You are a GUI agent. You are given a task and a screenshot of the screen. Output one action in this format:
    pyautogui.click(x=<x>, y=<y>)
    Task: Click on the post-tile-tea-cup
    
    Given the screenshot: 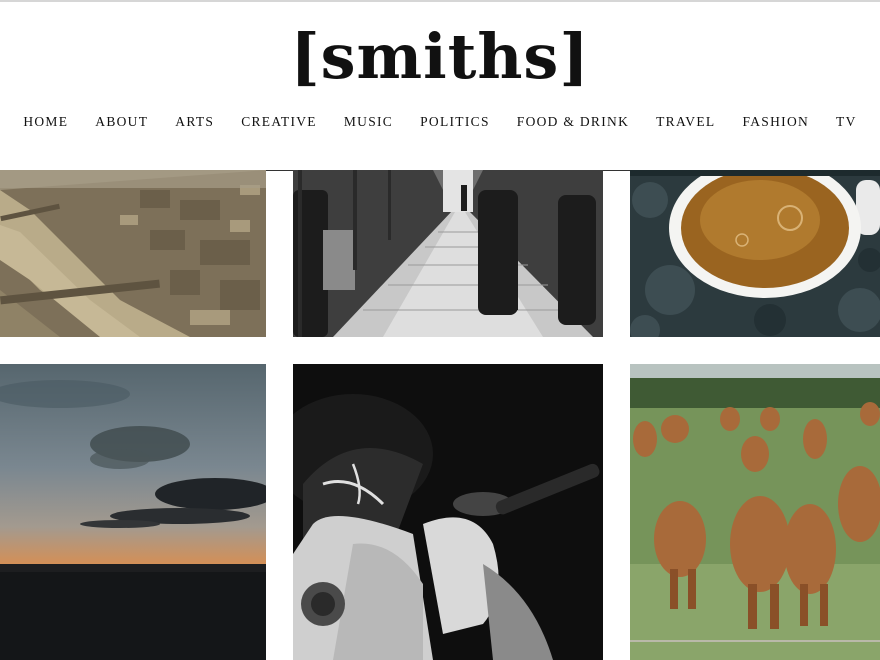 What is the action you would take?
    pyautogui.click(x=755, y=253)
    